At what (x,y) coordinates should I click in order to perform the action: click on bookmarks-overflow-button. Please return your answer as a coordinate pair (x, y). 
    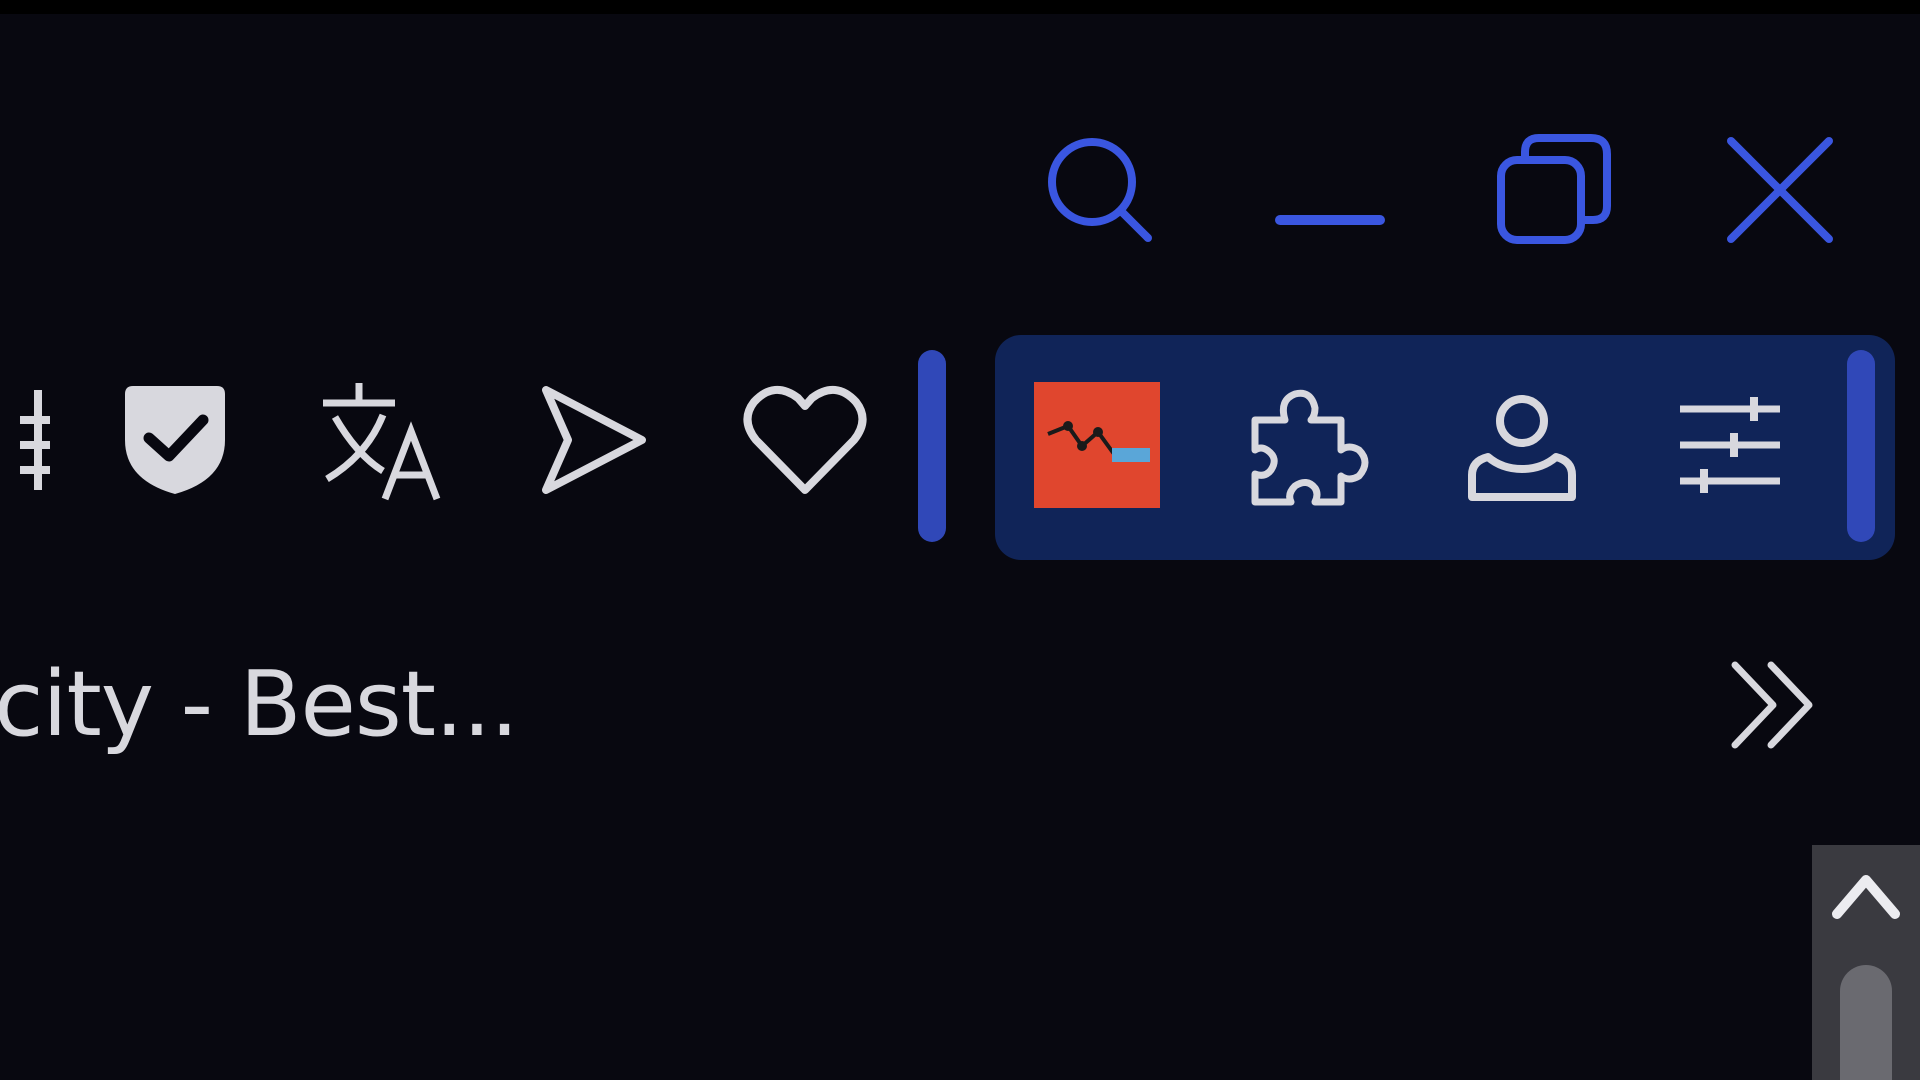
    Looking at the image, I should click on (1775, 705).